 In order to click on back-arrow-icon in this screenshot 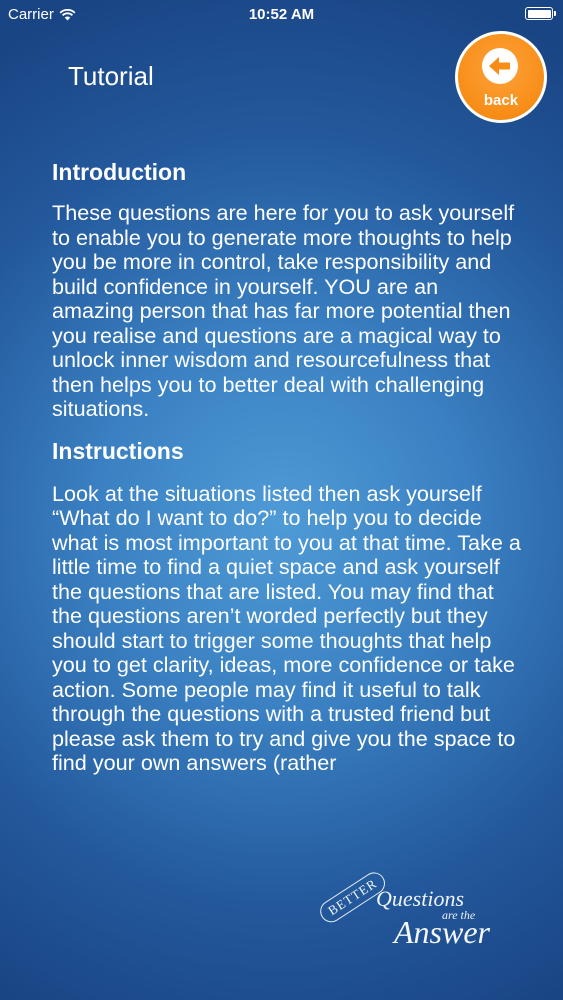, I will do `click(500, 66)`.